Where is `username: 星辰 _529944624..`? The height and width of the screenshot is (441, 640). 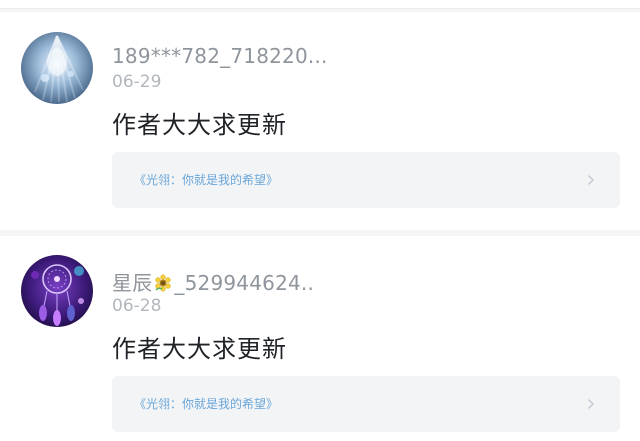
username: 星辰 _529944624.. is located at coordinates (213, 281).